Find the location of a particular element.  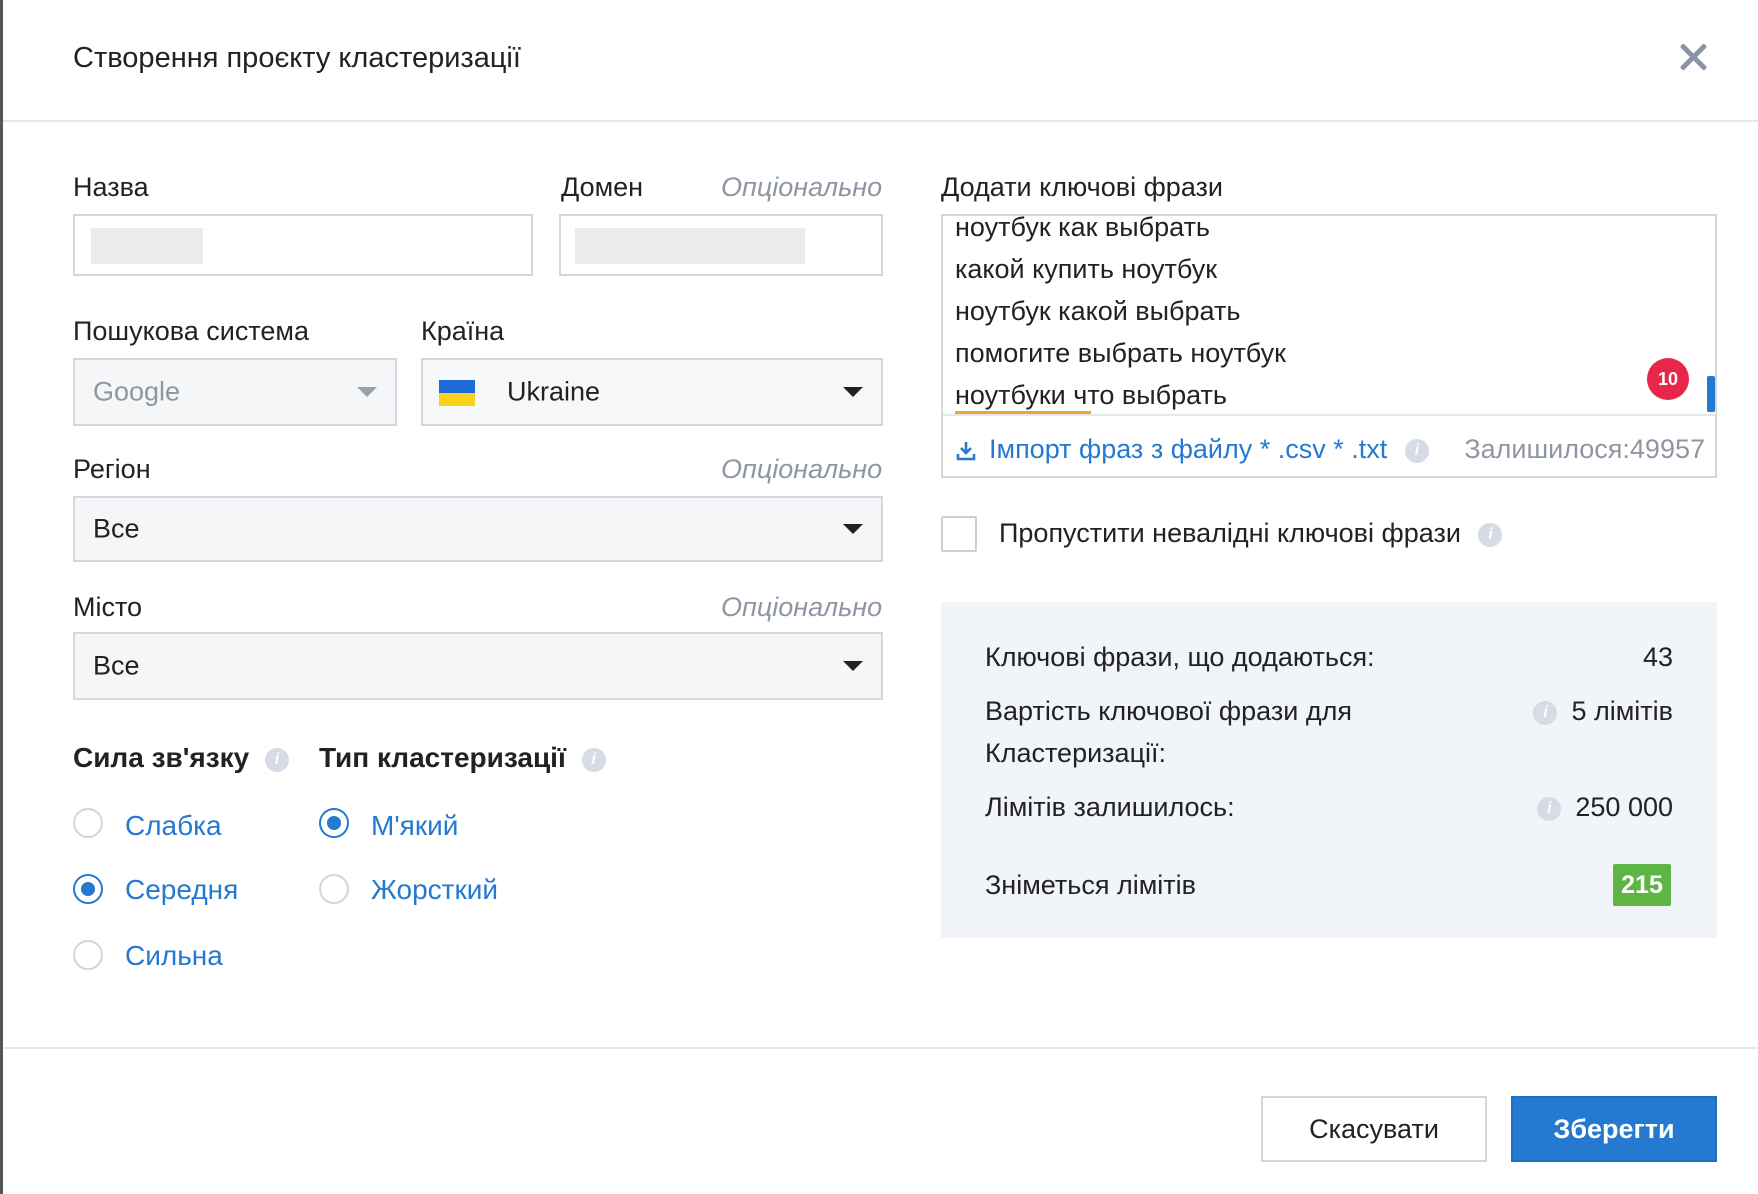

city-value: Все is located at coordinates (116, 665).